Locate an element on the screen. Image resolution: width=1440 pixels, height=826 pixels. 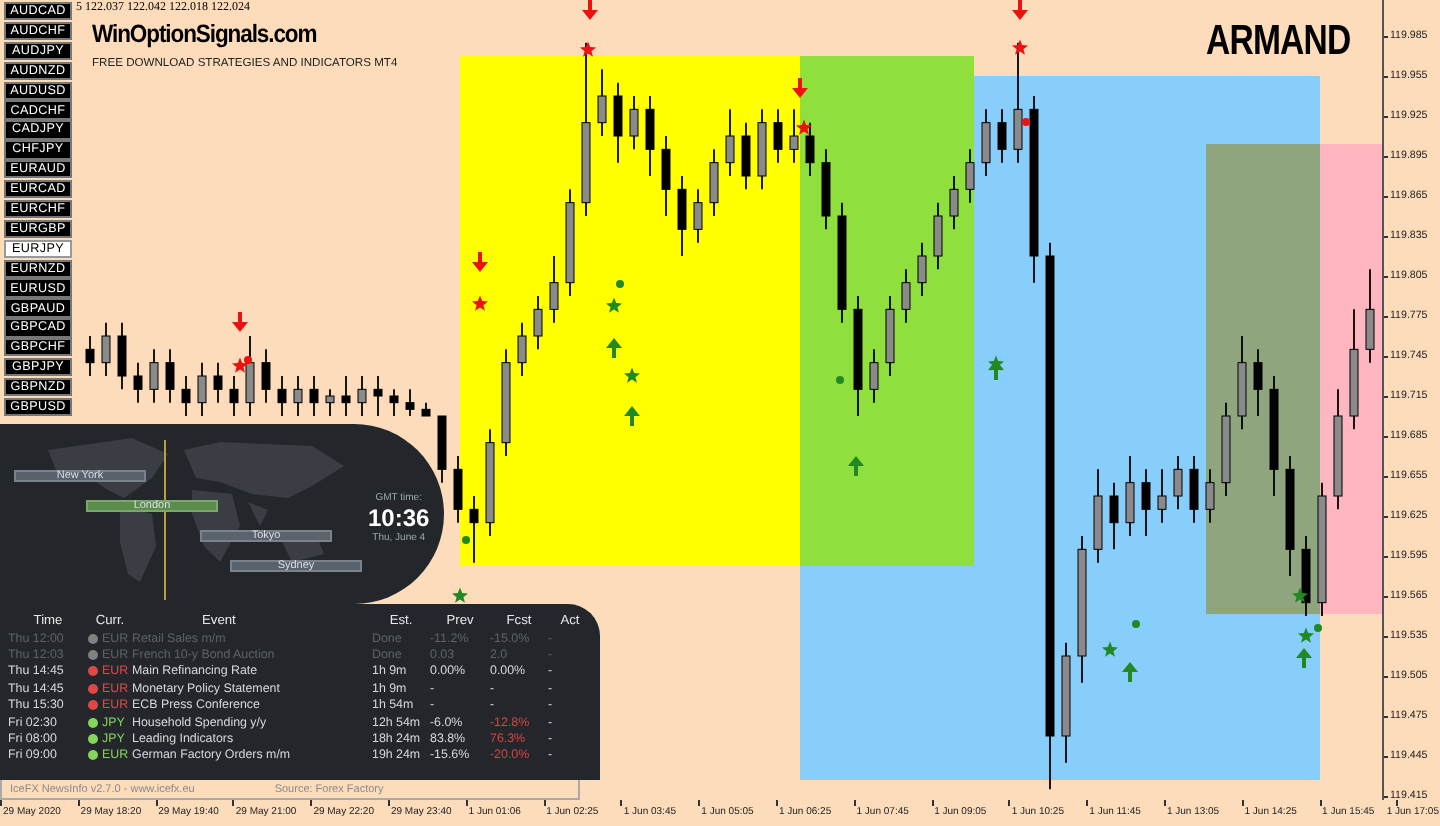
gmt-time: 10:36 is located at coordinates (399, 518).